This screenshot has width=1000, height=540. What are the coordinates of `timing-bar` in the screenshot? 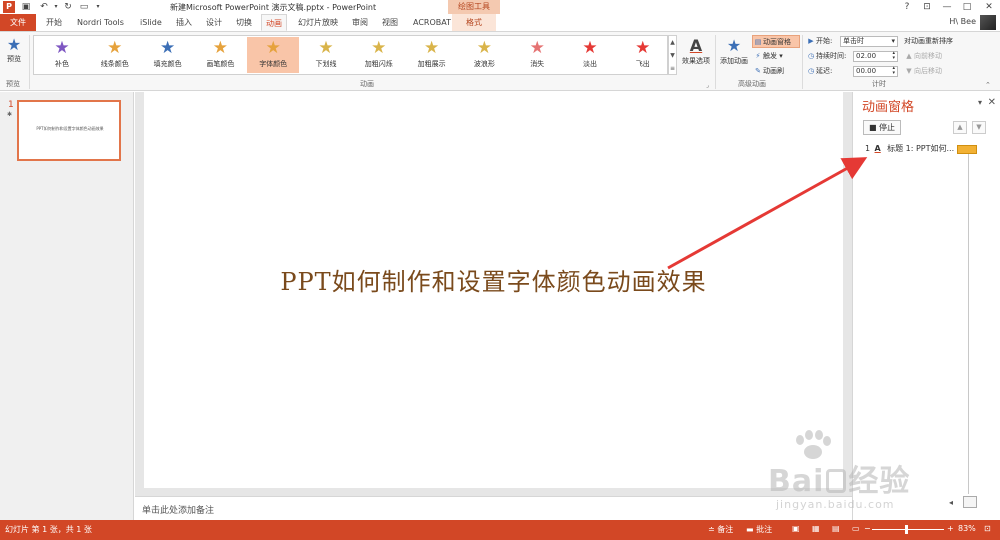 It's located at (967, 149).